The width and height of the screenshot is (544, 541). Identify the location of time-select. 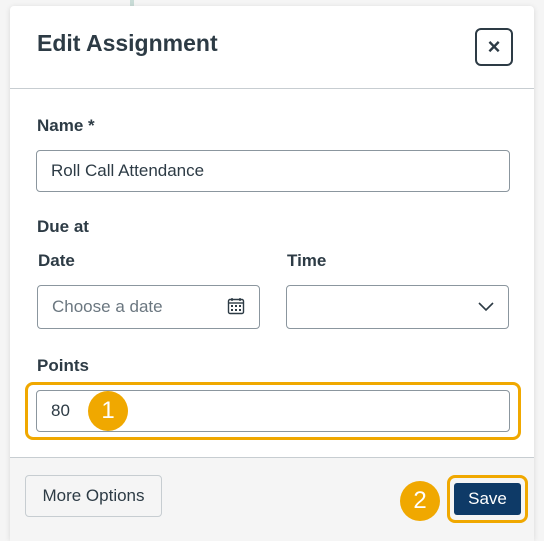
(397, 307).